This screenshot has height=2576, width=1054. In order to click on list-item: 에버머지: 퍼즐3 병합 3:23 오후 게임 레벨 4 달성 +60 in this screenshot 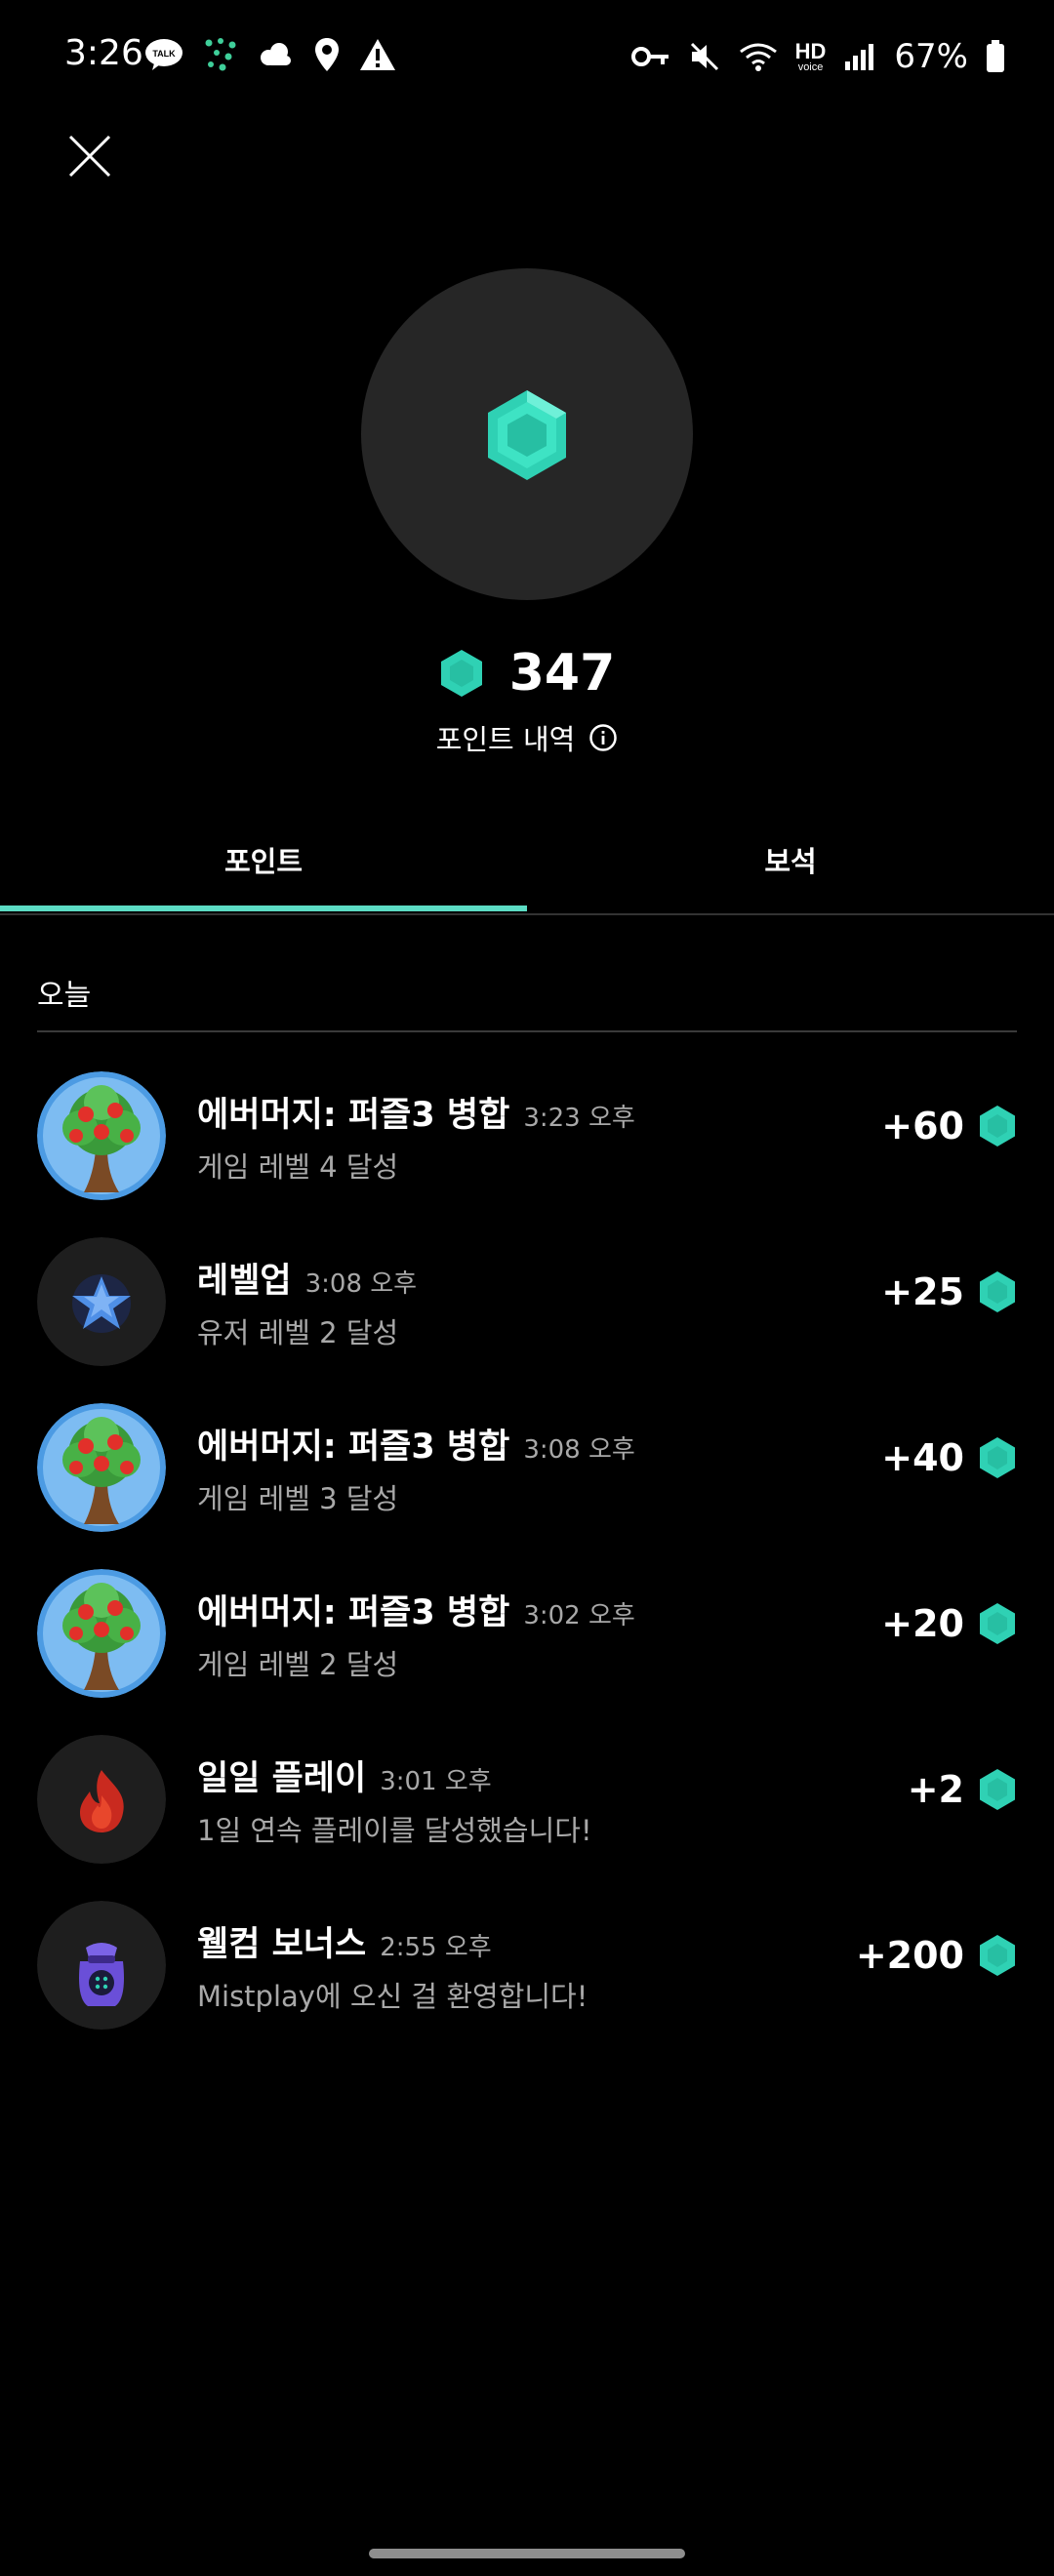, I will do `click(527, 1146)`.